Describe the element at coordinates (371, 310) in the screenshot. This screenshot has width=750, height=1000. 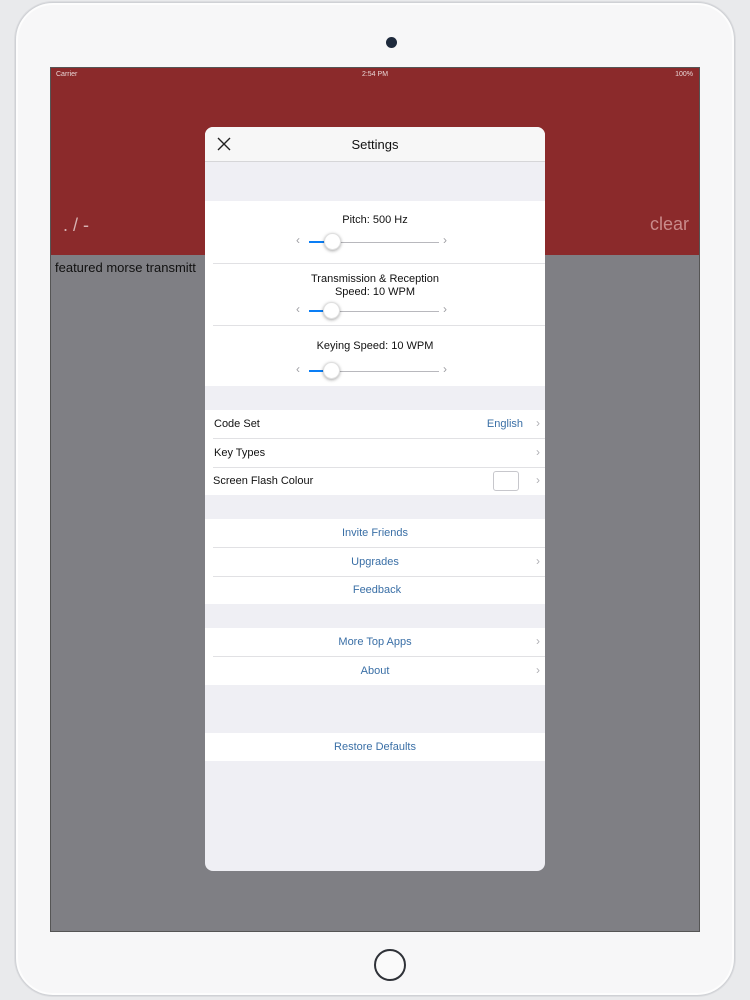
I see `transmission-slider: ‹ ›` at that location.